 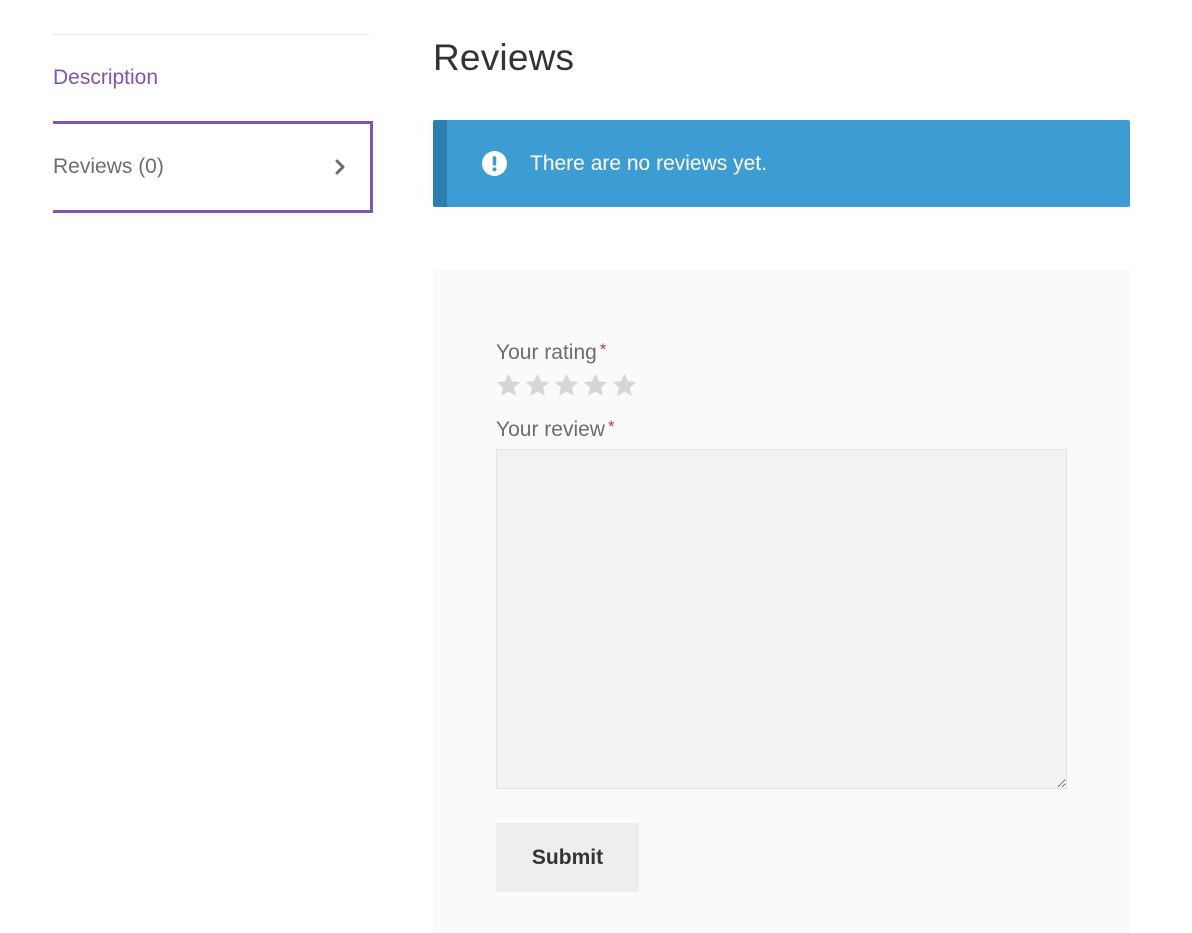 I want to click on tab-reviews: Reviews (0), so click(x=213, y=167).